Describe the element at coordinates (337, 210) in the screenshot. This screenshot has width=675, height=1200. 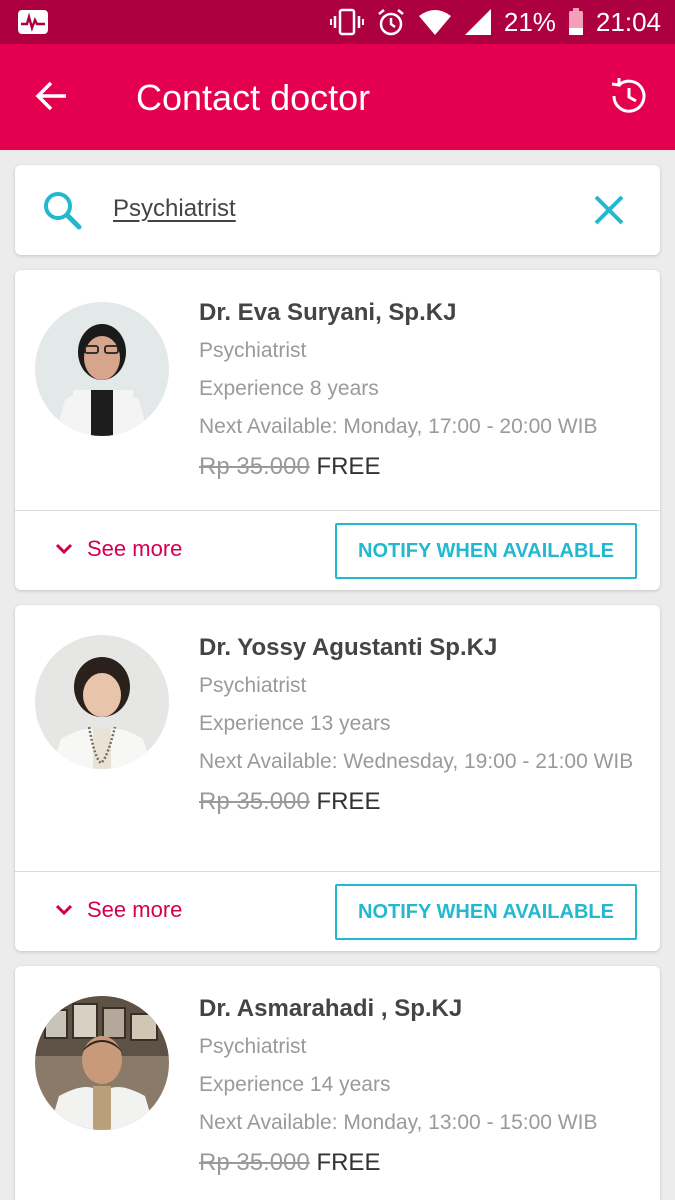
I see `search-bar: Psychiatrist` at that location.